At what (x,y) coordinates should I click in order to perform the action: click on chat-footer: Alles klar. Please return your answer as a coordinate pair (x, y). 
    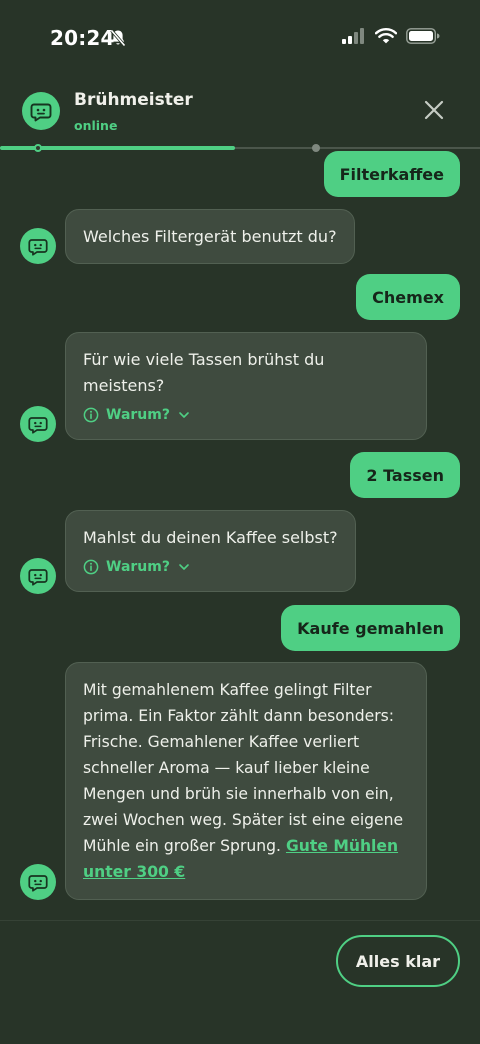
    Looking at the image, I should click on (240, 982).